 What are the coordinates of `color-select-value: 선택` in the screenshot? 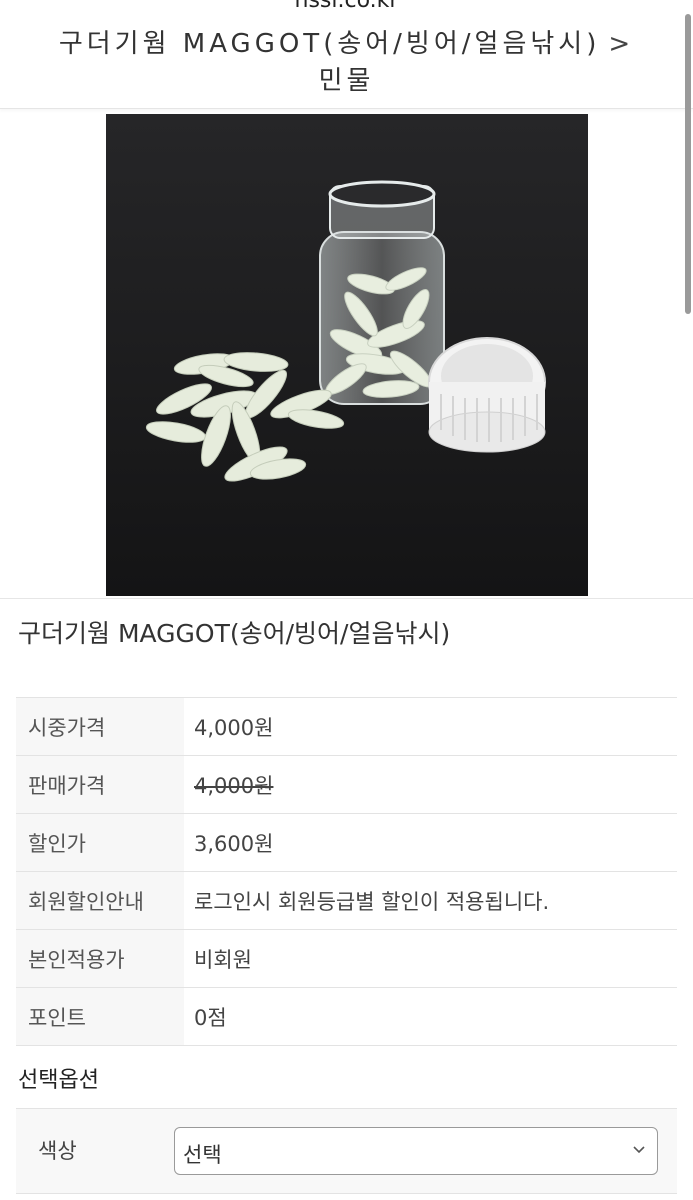 It's located at (202, 1155).